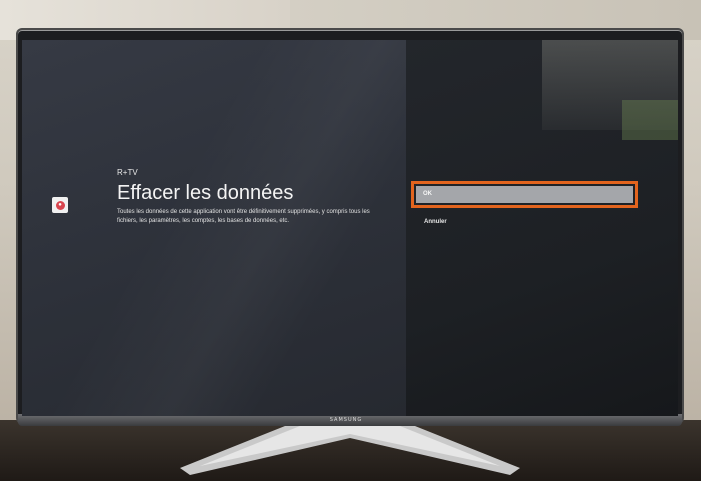 The image size is (701, 481). Describe the element at coordinates (435, 222) in the screenshot. I see `cancel-button: Annuler` at that location.